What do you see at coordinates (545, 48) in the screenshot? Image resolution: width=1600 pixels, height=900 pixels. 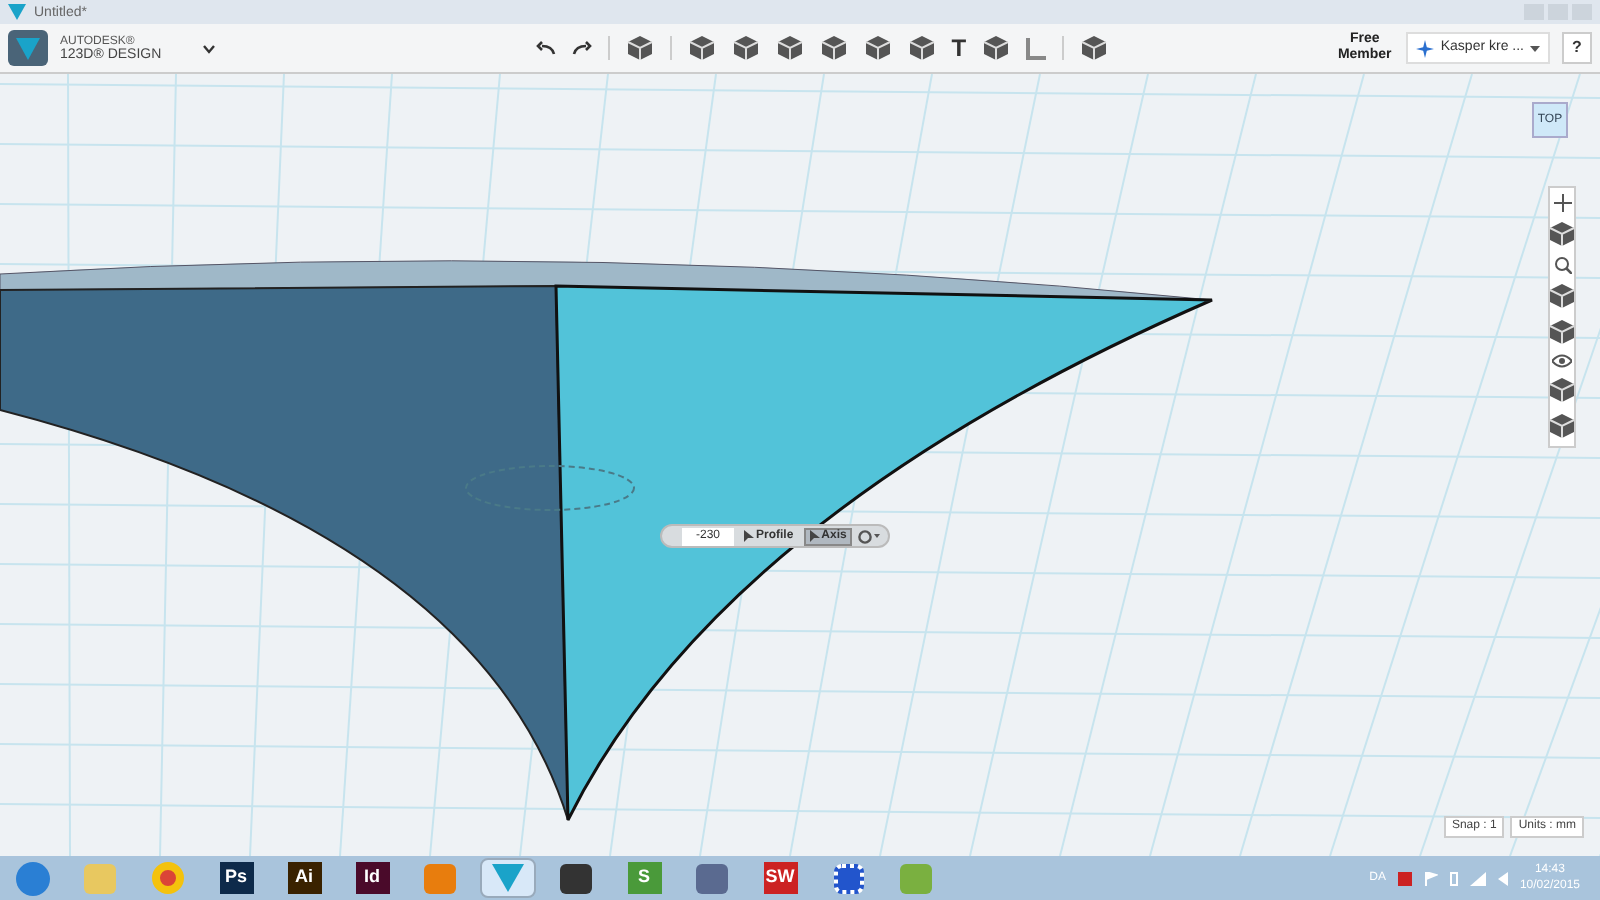 I see `undo-icon` at bounding box center [545, 48].